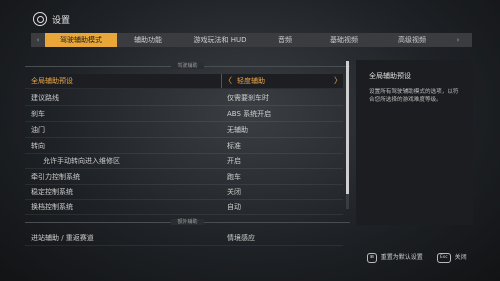 The height and width of the screenshot is (281, 500). I want to click on row-steering: 转向 标准, so click(184, 146).